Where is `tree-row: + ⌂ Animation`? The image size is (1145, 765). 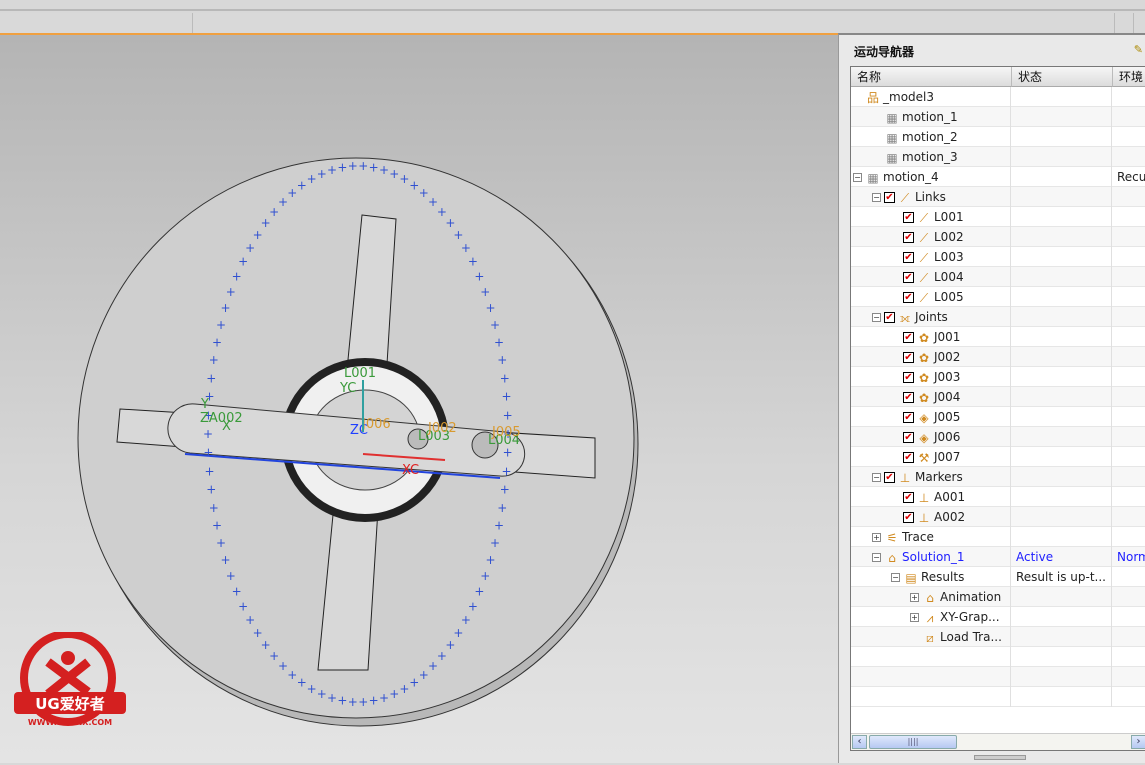
tree-row: + ⌂ Animation is located at coordinates (998, 597).